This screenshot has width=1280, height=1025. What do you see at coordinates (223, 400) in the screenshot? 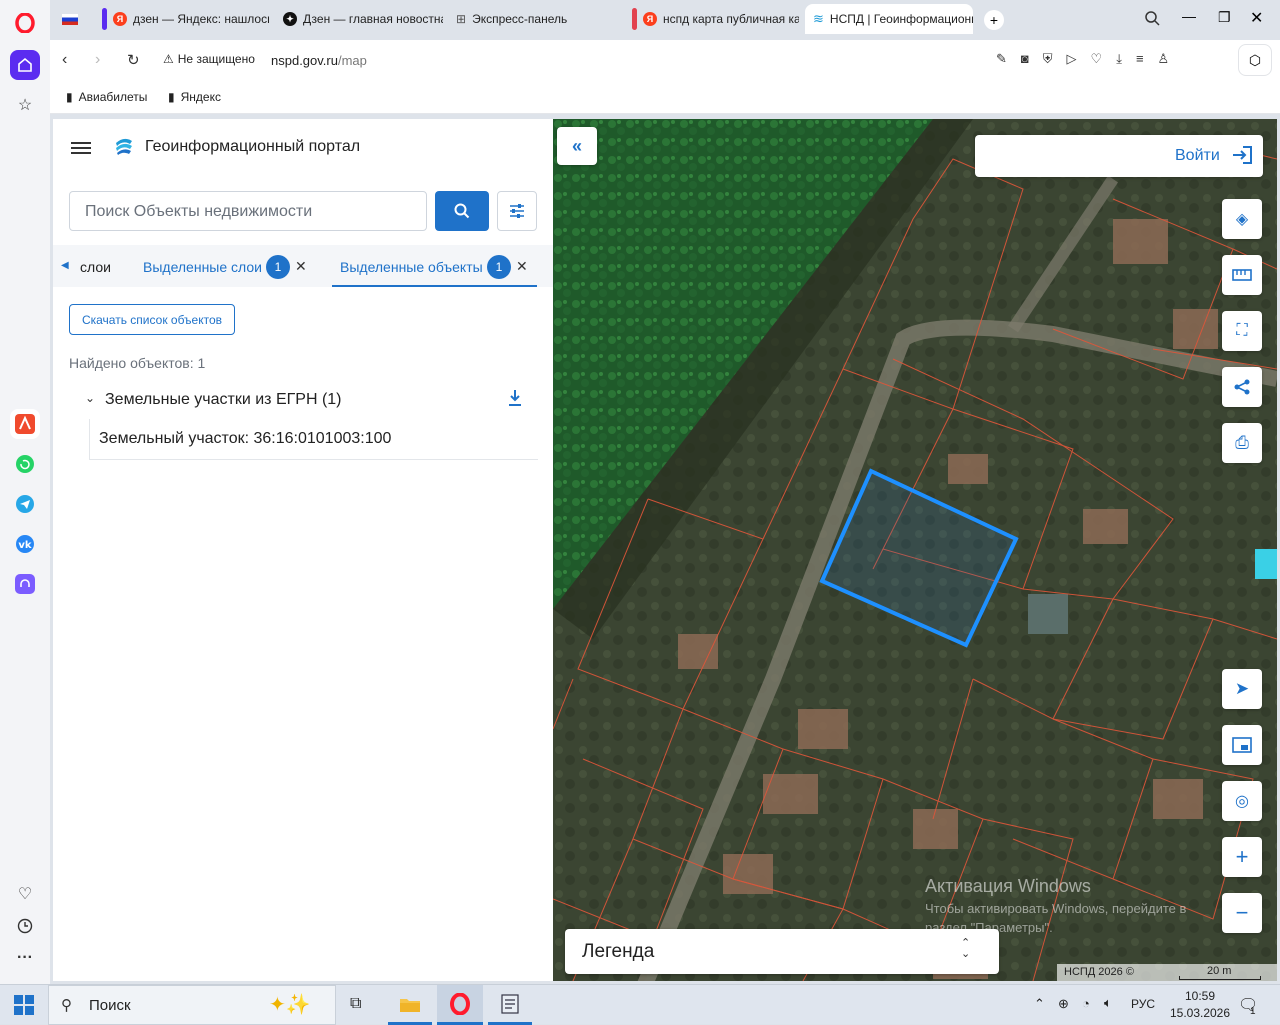
I see `group-title: Земельные участки из ЕГРН (1)` at bounding box center [223, 400].